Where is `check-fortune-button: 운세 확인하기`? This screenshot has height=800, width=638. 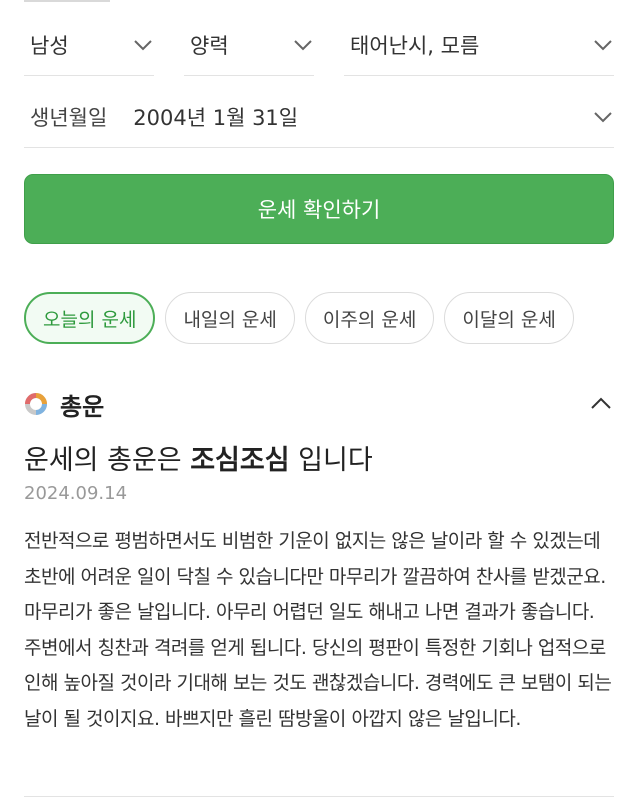
check-fortune-button: 운세 확인하기 is located at coordinates (319, 209).